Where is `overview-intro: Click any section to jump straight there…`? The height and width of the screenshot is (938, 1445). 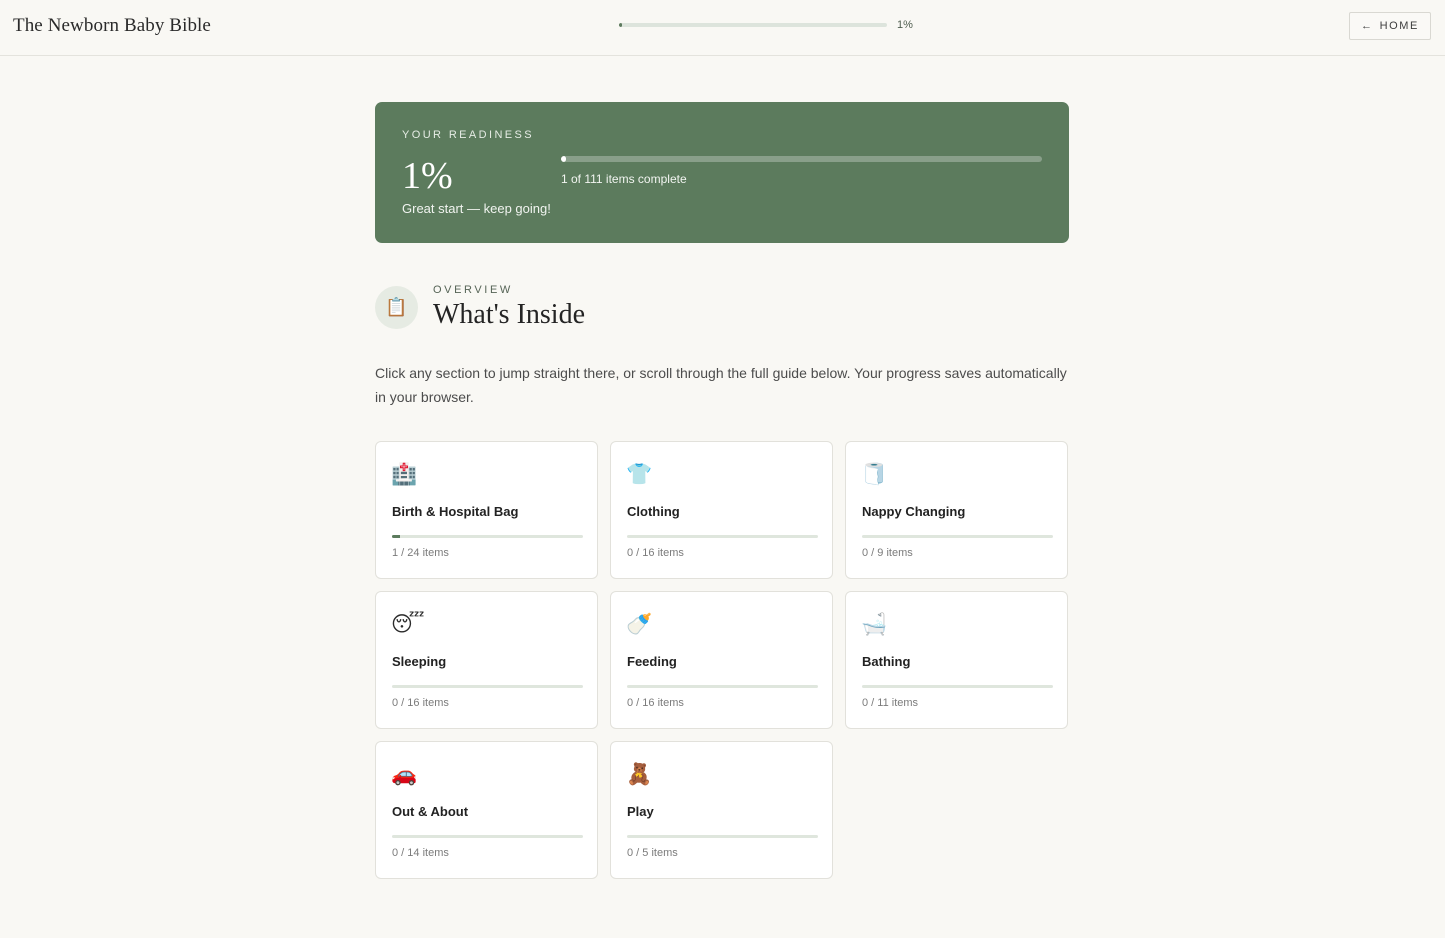
overview-intro: Click any section to jump straight there… is located at coordinates (721, 385).